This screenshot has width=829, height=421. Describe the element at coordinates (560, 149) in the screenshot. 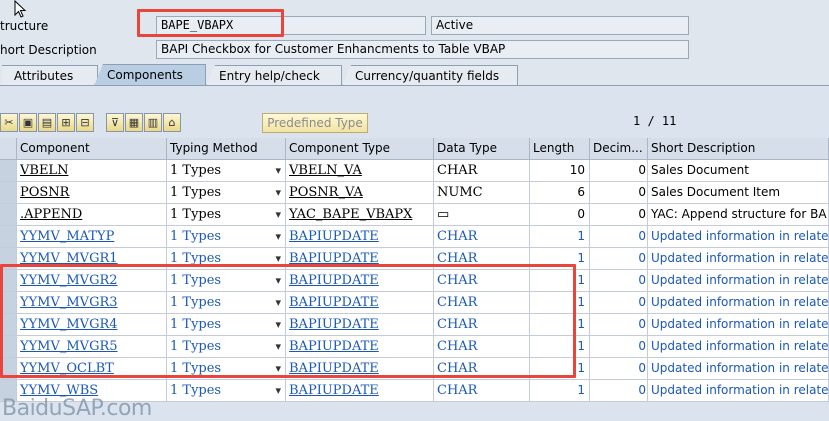

I see `column-header-length: Length` at that location.